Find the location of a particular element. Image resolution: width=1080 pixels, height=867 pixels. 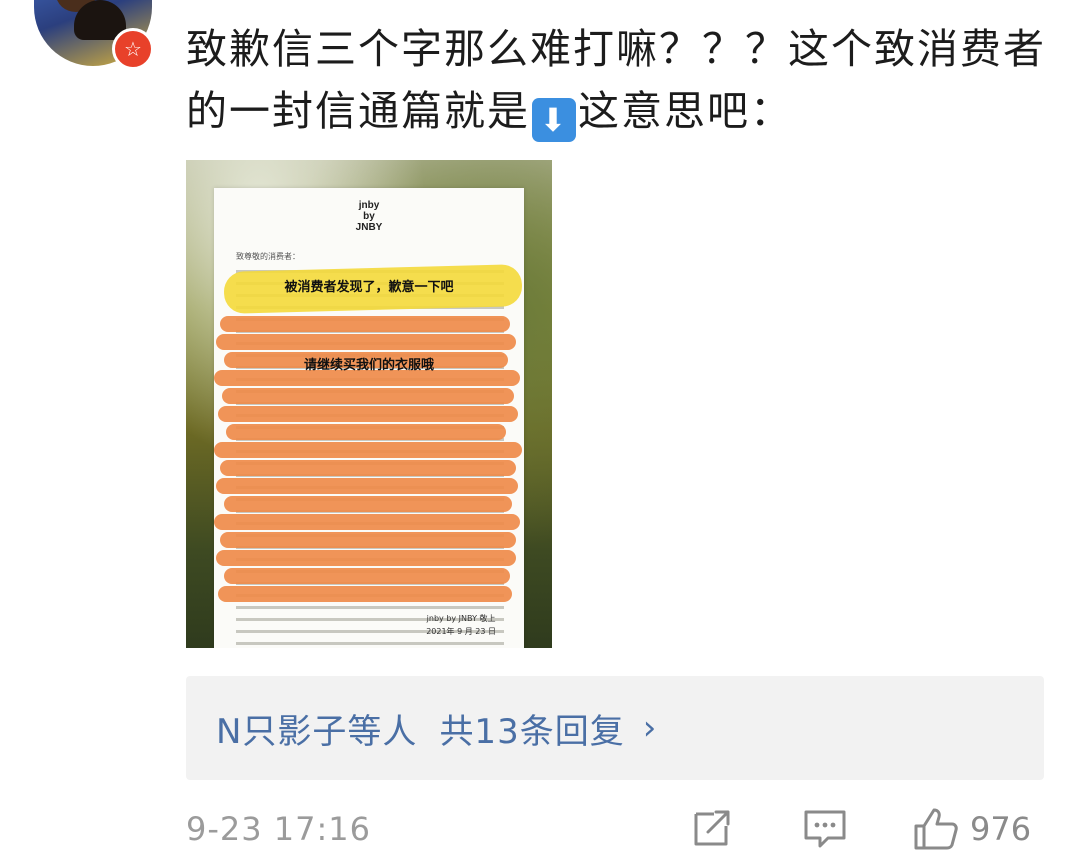

comment-text-part2: 这意思吧： is located at coordinates (685, 111).